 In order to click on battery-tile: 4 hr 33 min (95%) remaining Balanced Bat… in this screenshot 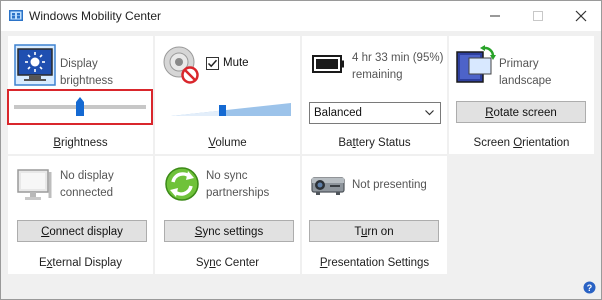, I will do `click(374, 95)`.